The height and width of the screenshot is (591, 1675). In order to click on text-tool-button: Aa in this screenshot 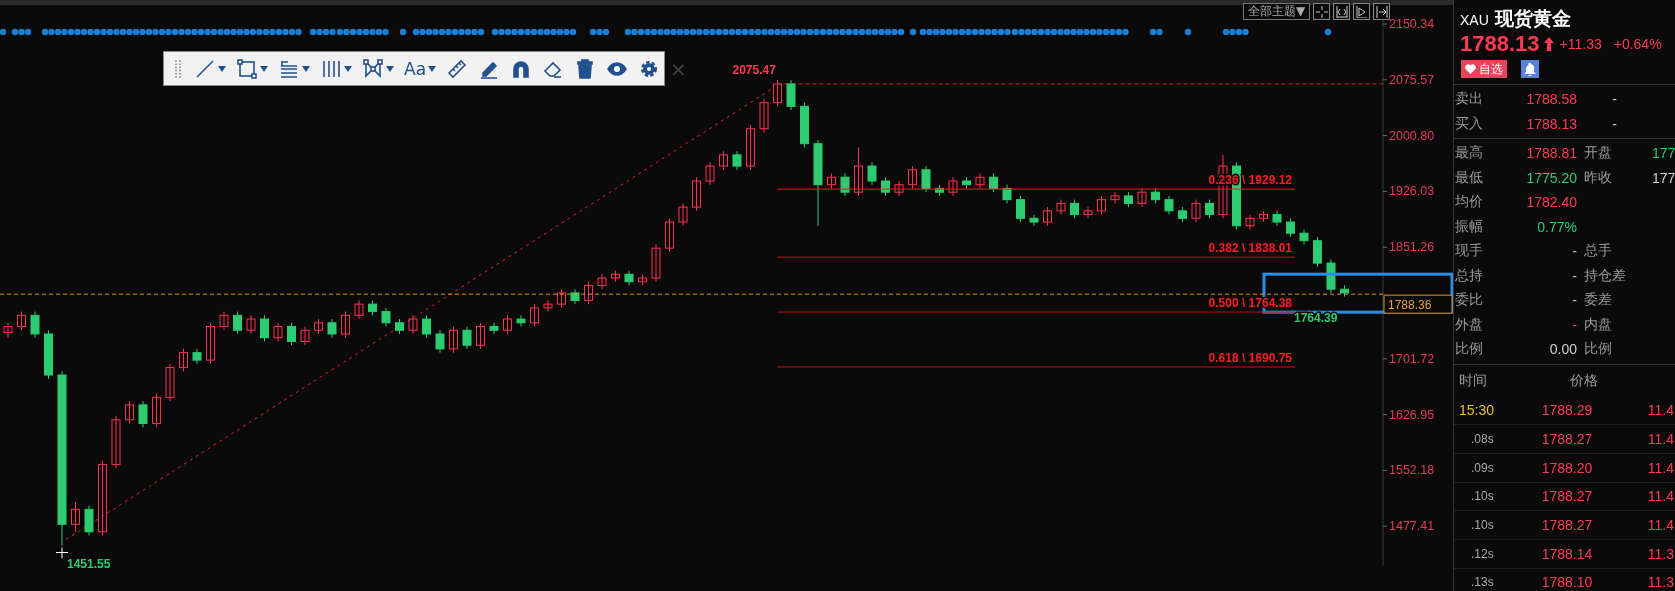, I will do `click(420, 68)`.